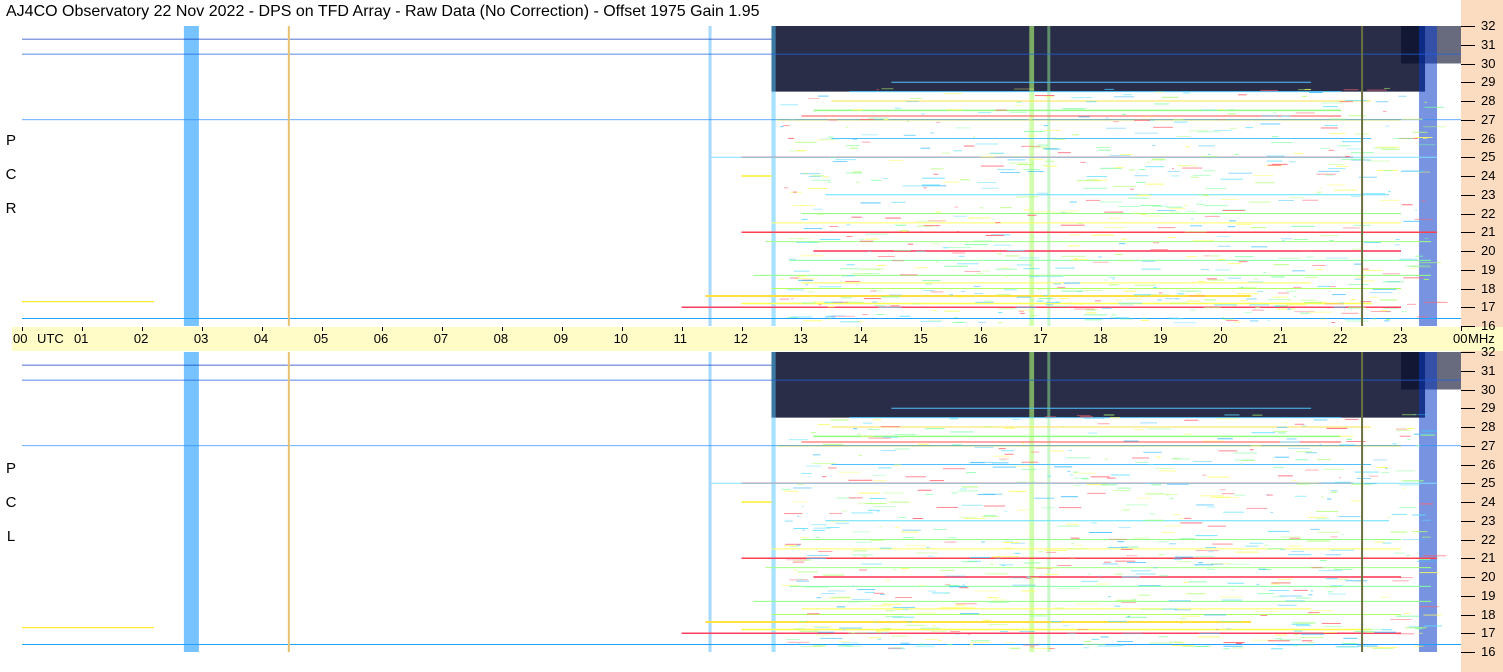 This screenshot has width=1503, height=672. What do you see at coordinates (1040, 338) in the screenshot?
I see `utc-tick-label: 17` at bounding box center [1040, 338].